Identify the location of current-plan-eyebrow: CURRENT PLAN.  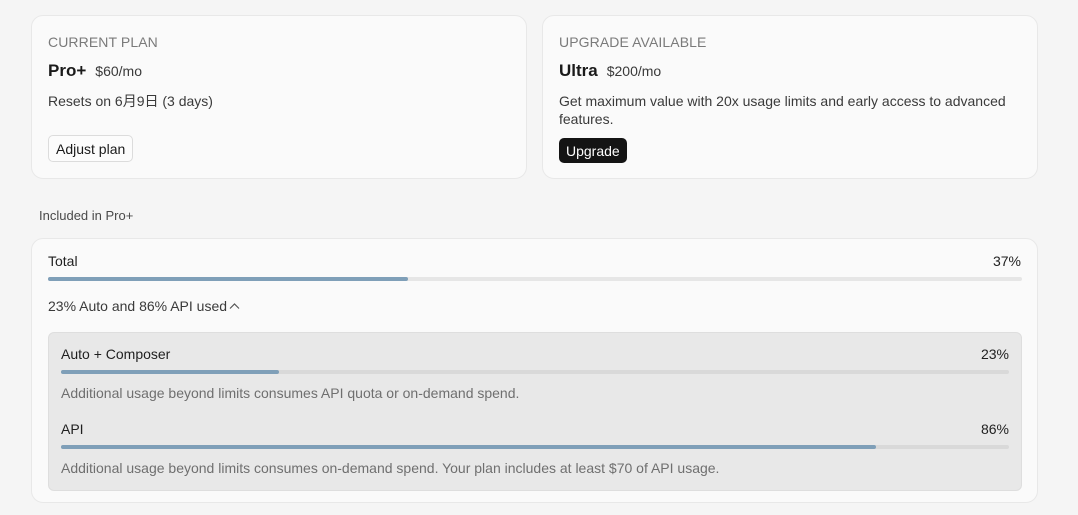
(103, 42).